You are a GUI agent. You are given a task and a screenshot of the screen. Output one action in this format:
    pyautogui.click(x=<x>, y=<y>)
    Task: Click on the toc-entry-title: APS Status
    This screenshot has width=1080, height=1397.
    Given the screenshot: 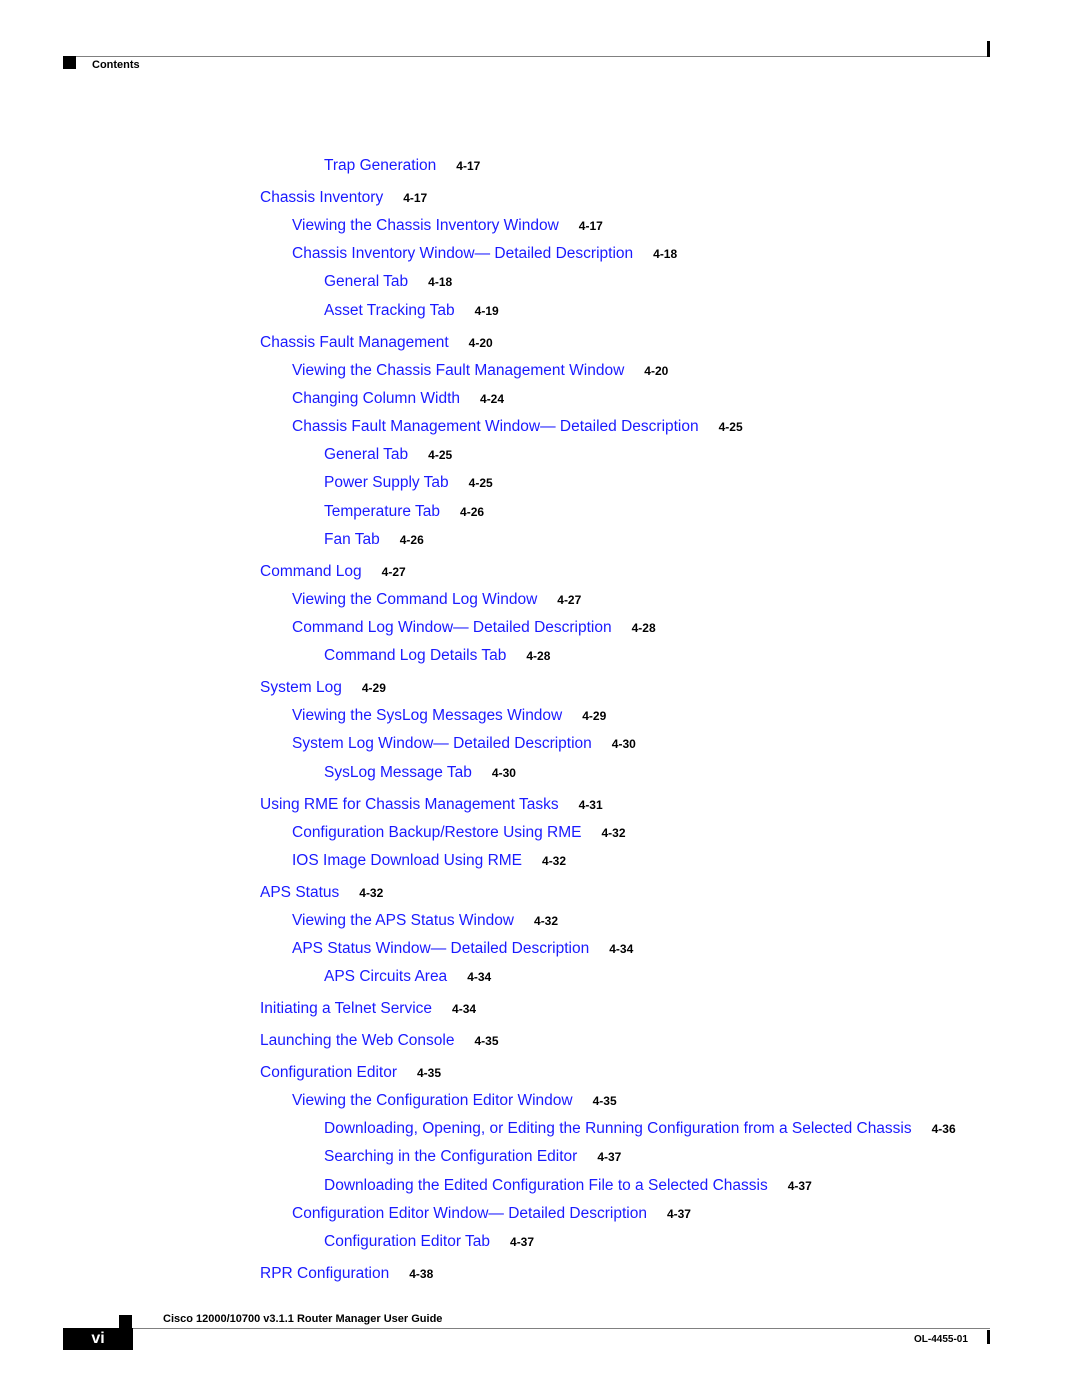 What is the action you would take?
    pyautogui.click(x=299, y=892)
    